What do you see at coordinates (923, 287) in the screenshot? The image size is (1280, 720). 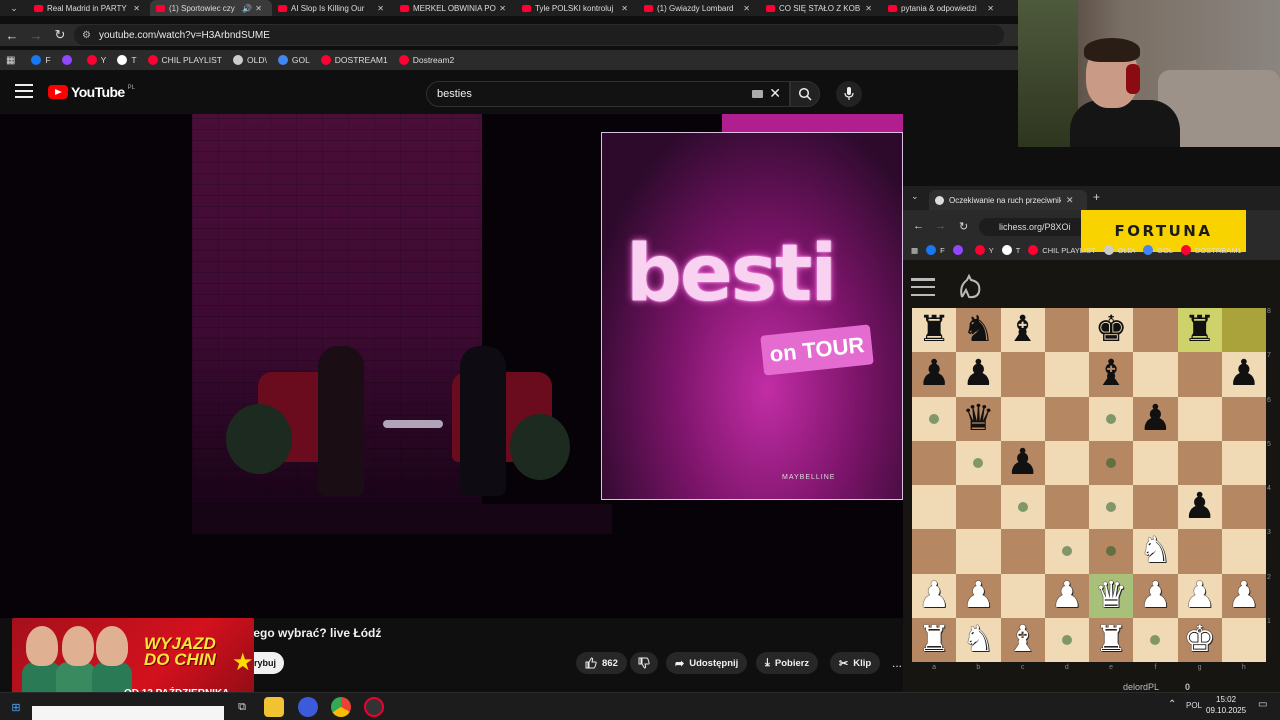 I see `lichess-menu-icon` at bounding box center [923, 287].